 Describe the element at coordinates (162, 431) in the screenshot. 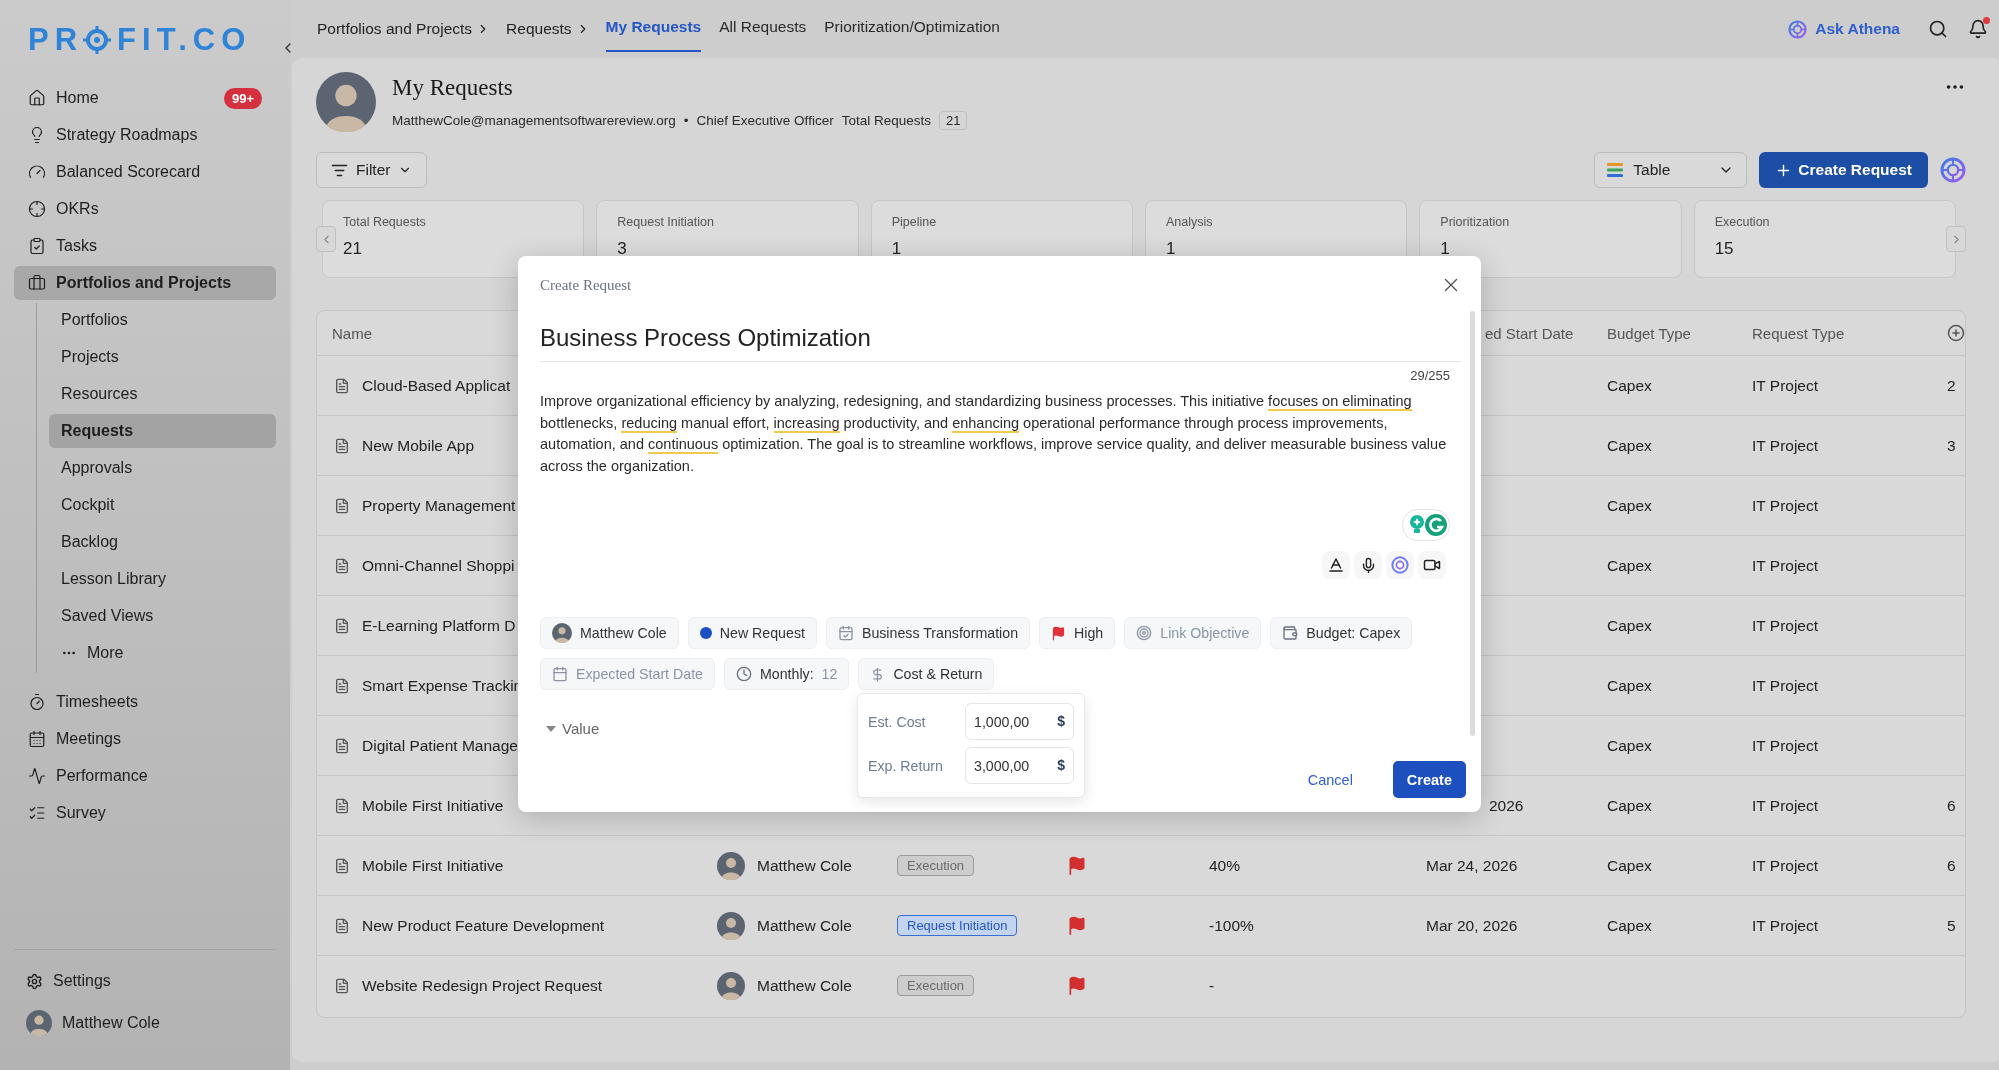

I see `sidebar-subitem: Requests` at that location.